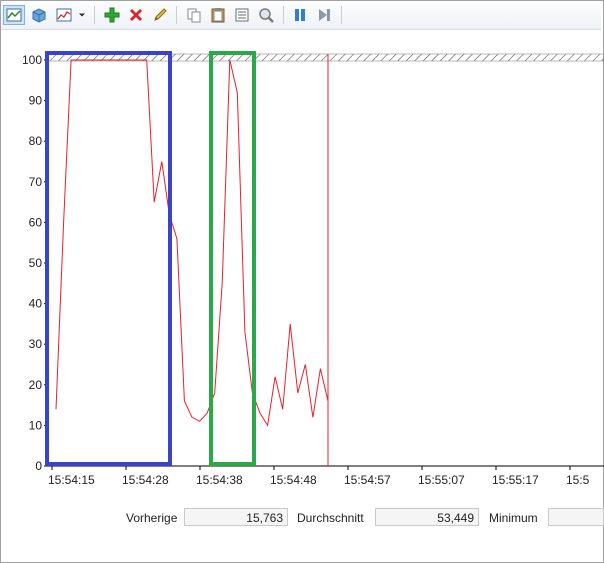 This screenshot has height=563, width=604. Describe the element at coordinates (513, 518) in the screenshot. I see `minimum-label: Minimum` at that location.